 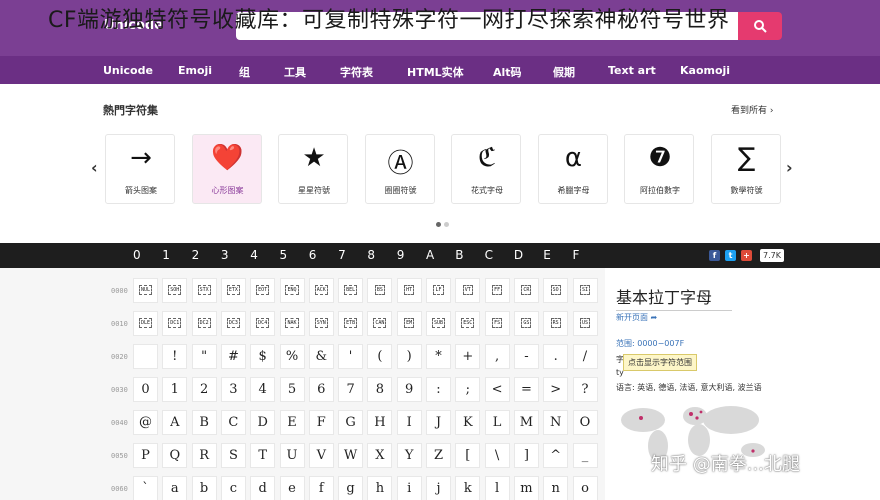 What do you see at coordinates (409, 488) in the screenshot?
I see `char-cell: i` at bounding box center [409, 488].